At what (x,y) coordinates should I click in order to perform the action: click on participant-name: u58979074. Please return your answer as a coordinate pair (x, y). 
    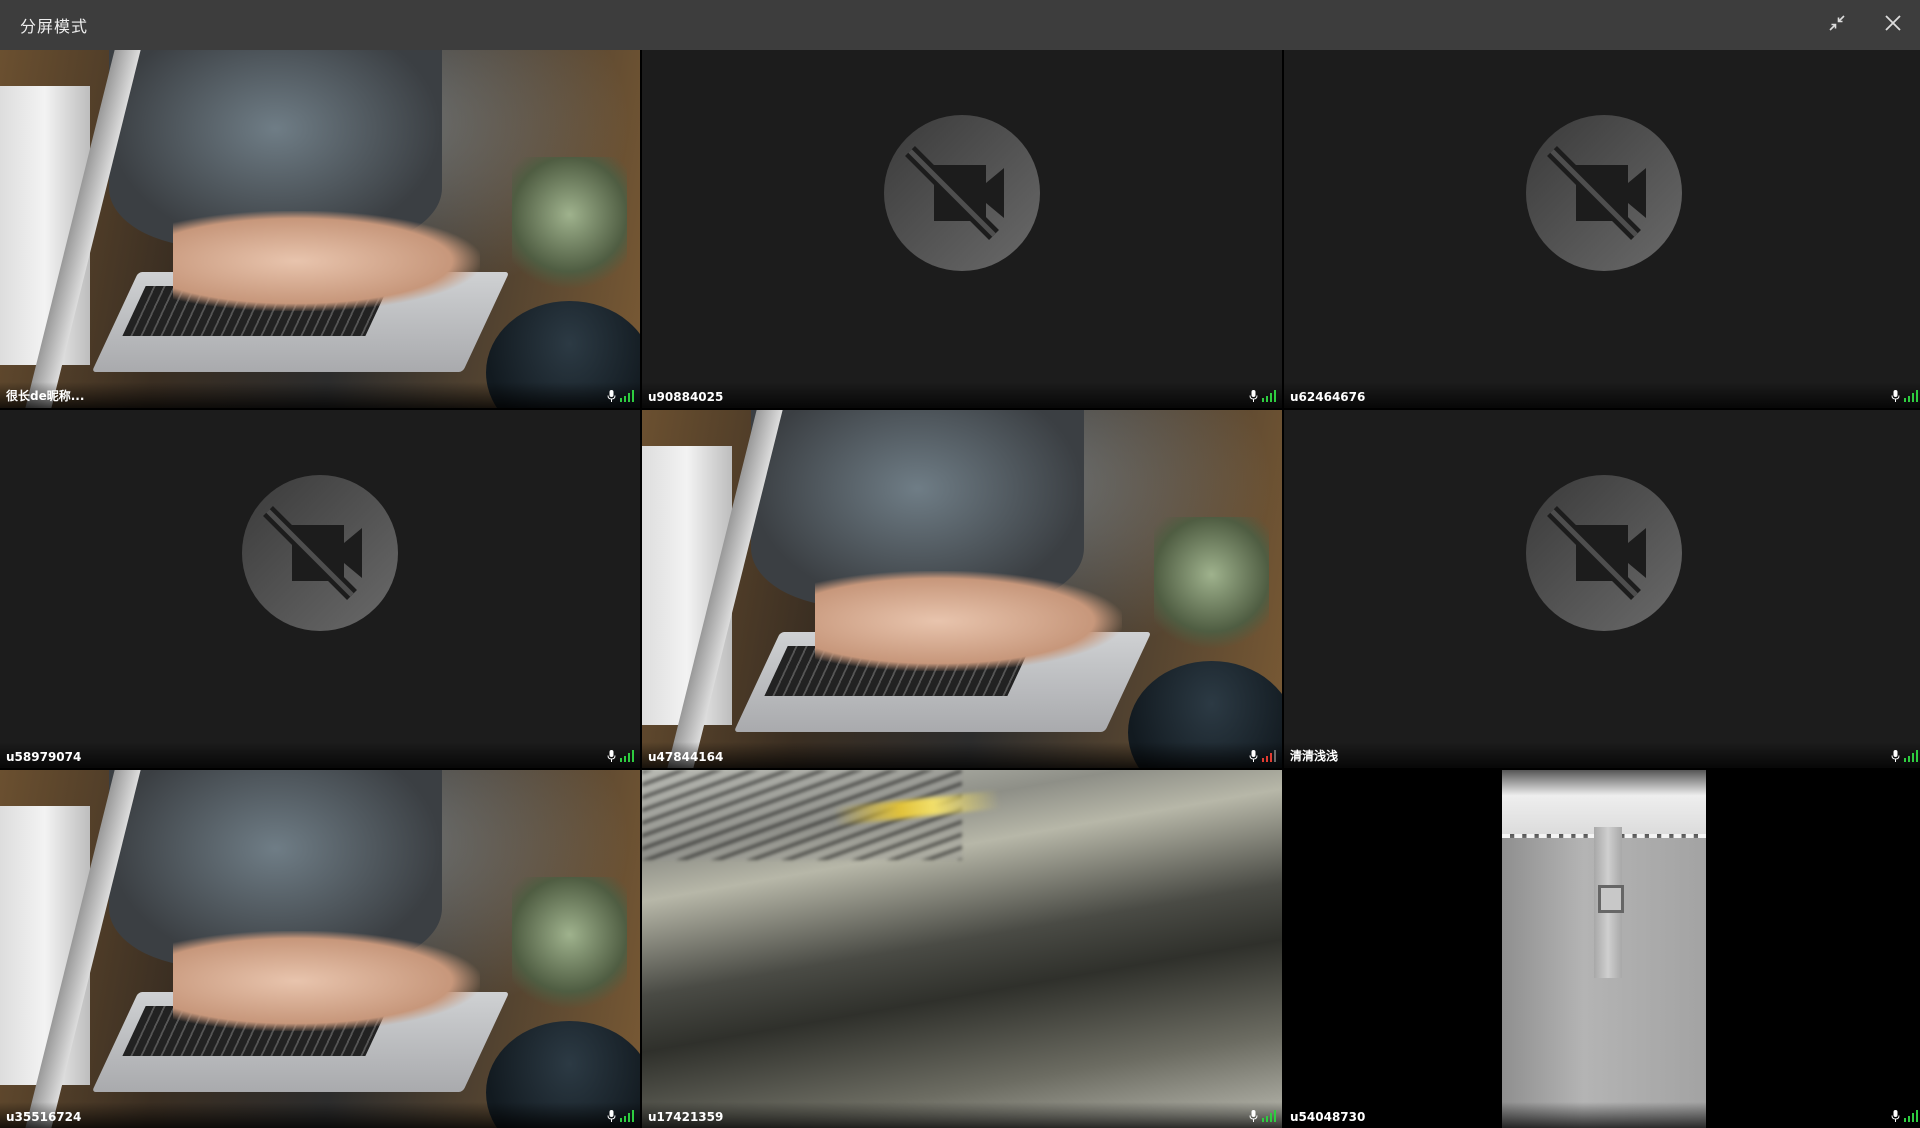
    Looking at the image, I should click on (44, 757).